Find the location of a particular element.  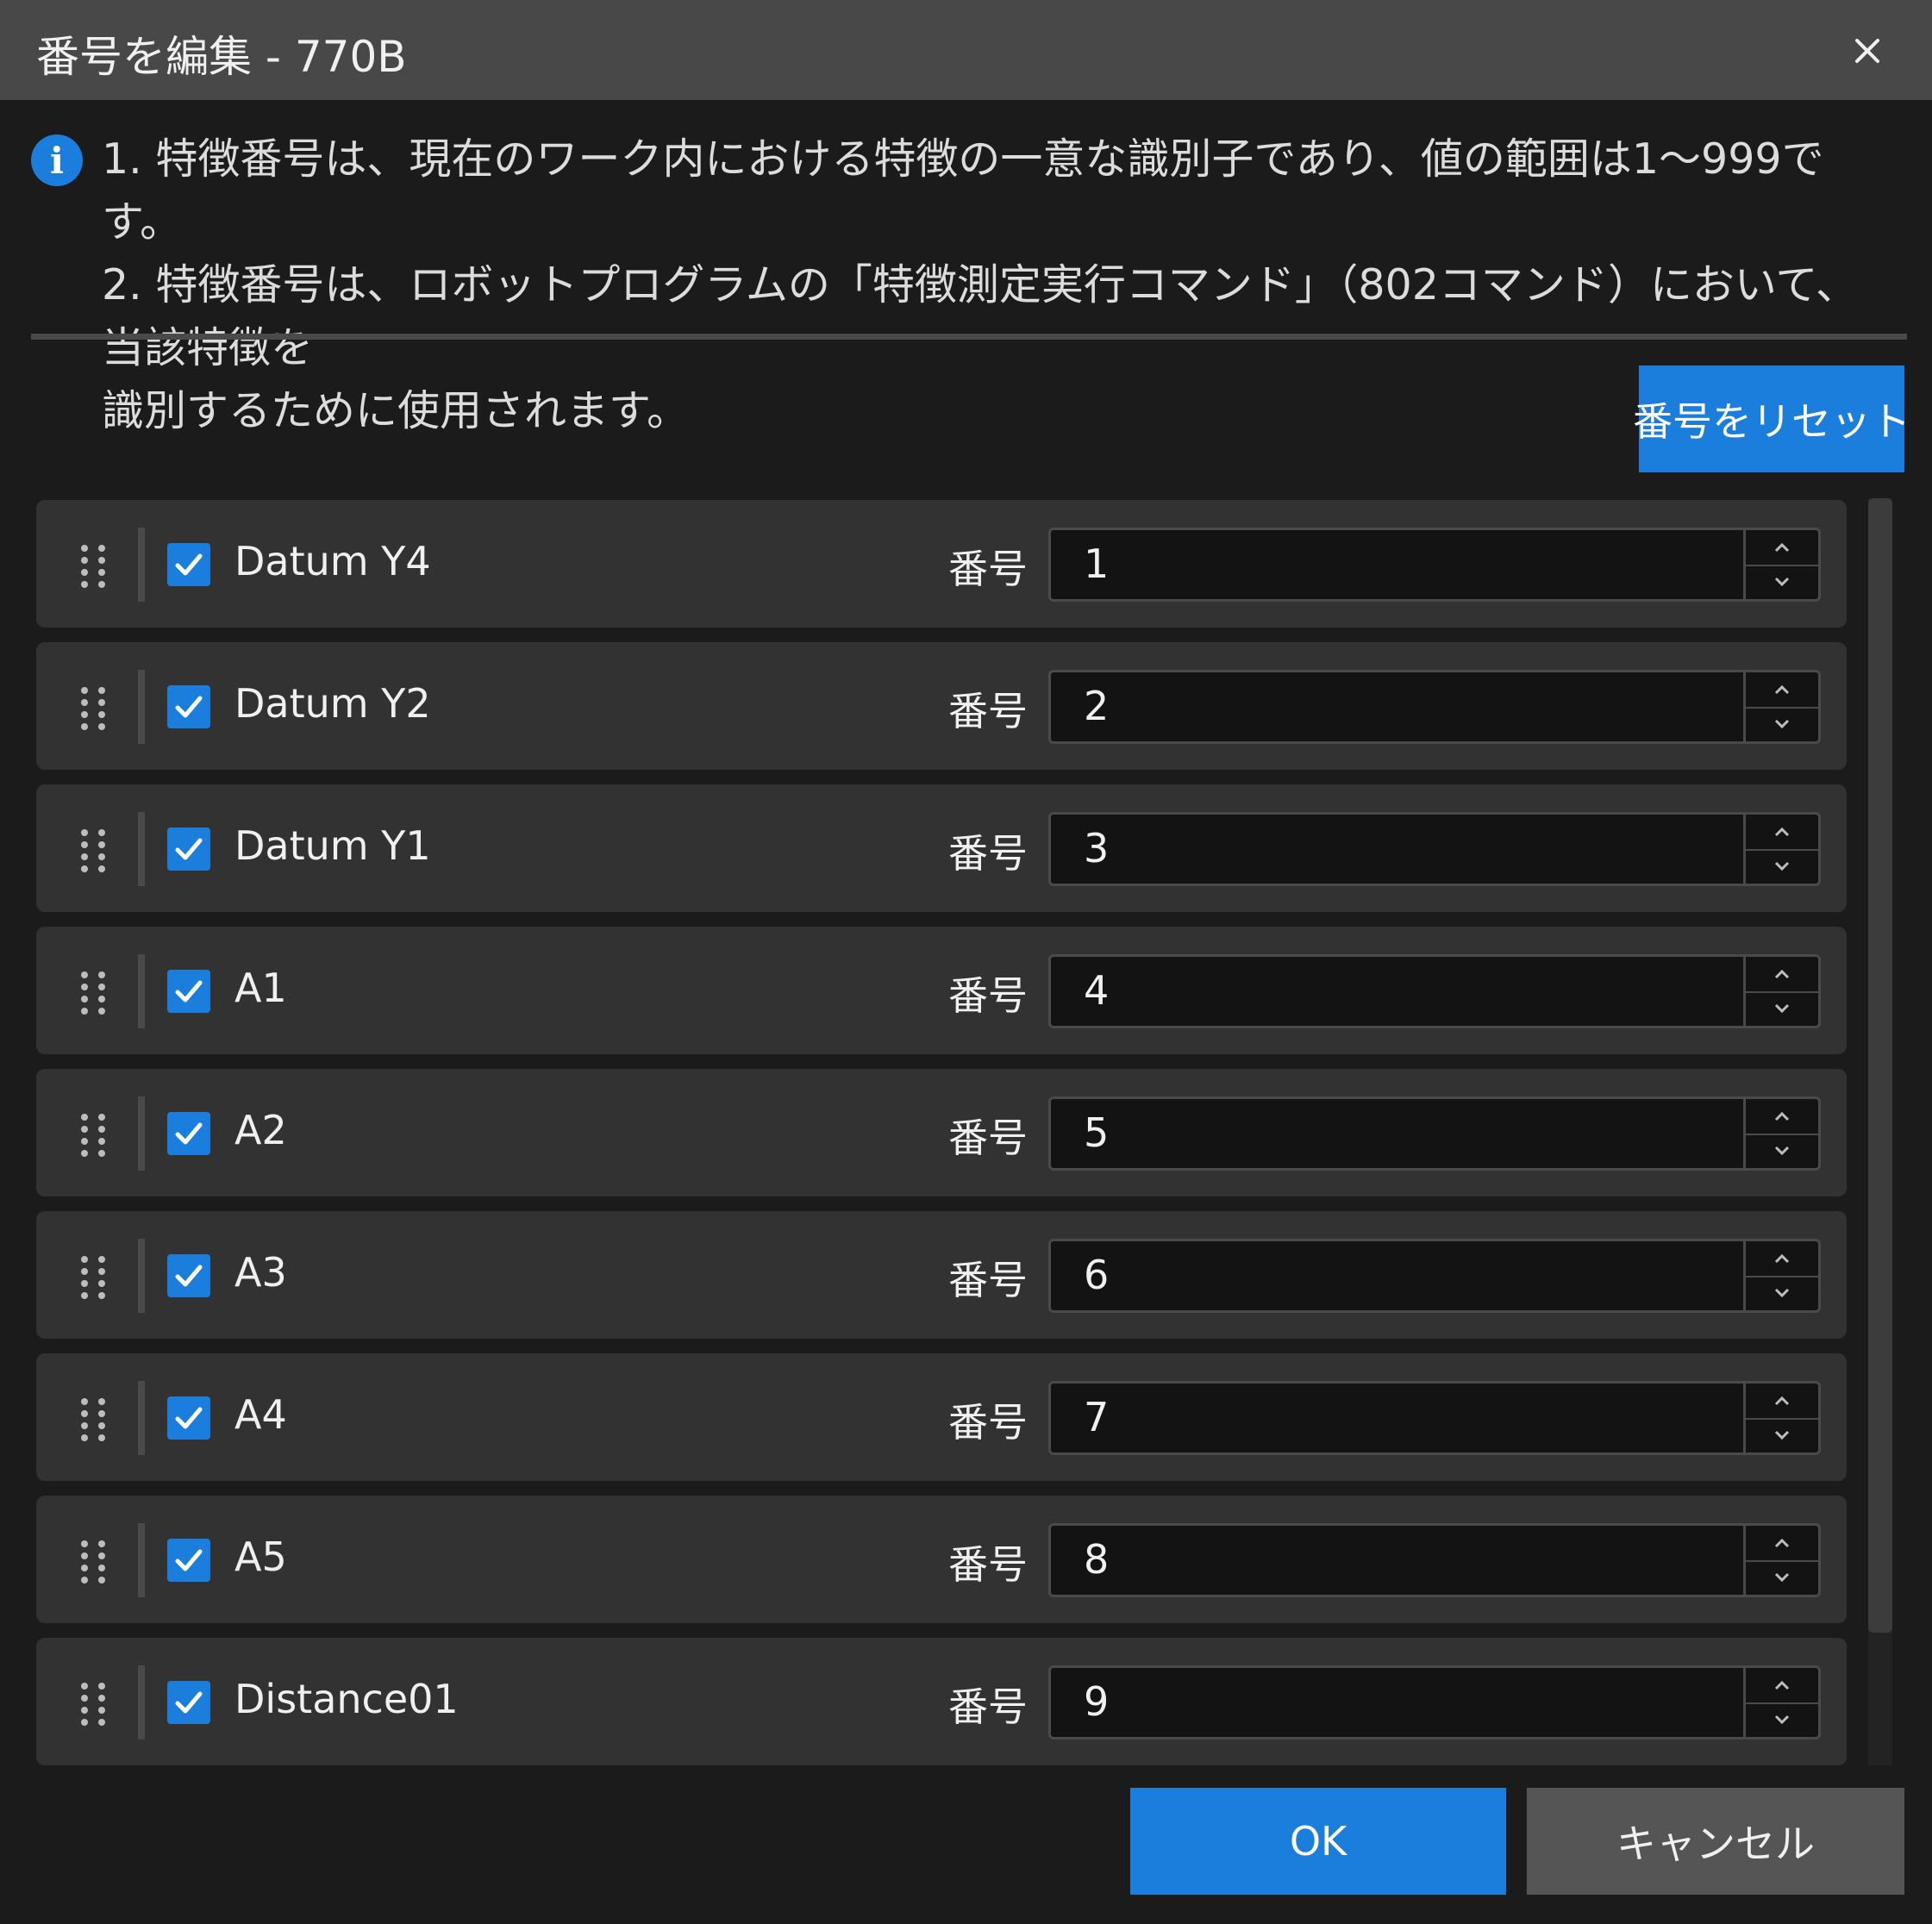

feature-name: Datum Y2 is located at coordinates (332, 703).